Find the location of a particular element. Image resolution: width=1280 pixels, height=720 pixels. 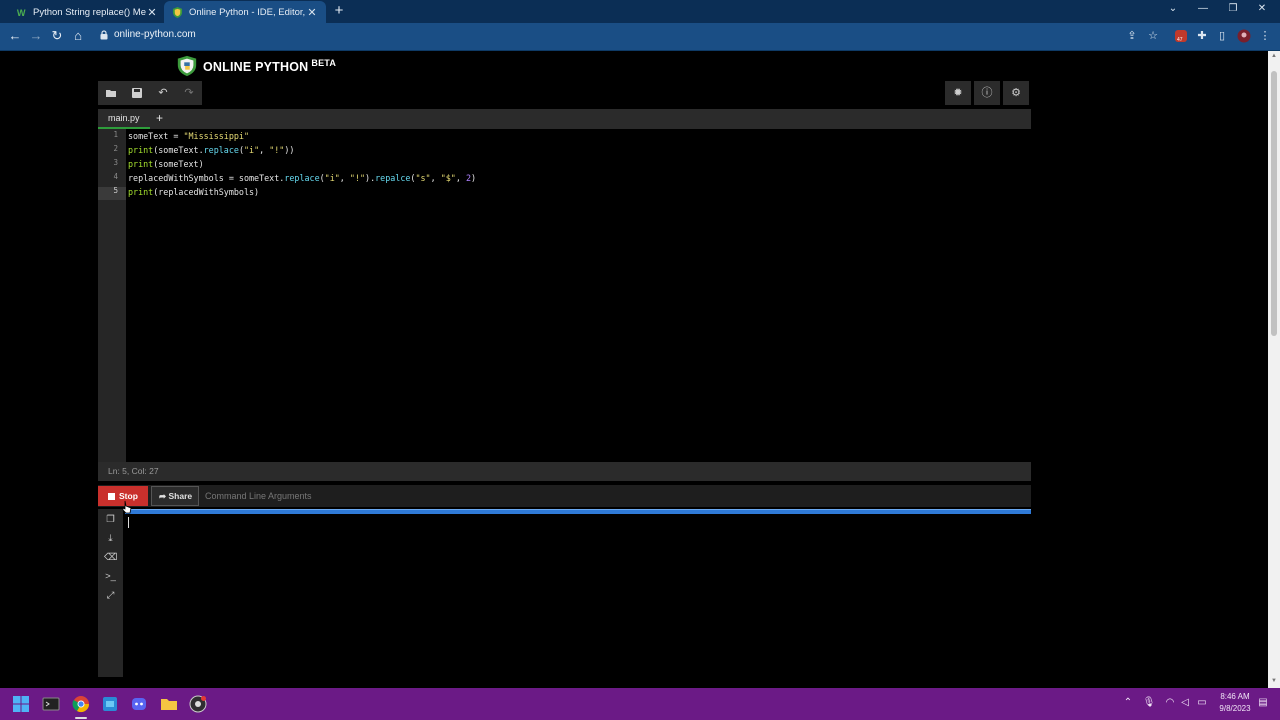

share-button: ➦ Share is located at coordinates (175, 496).